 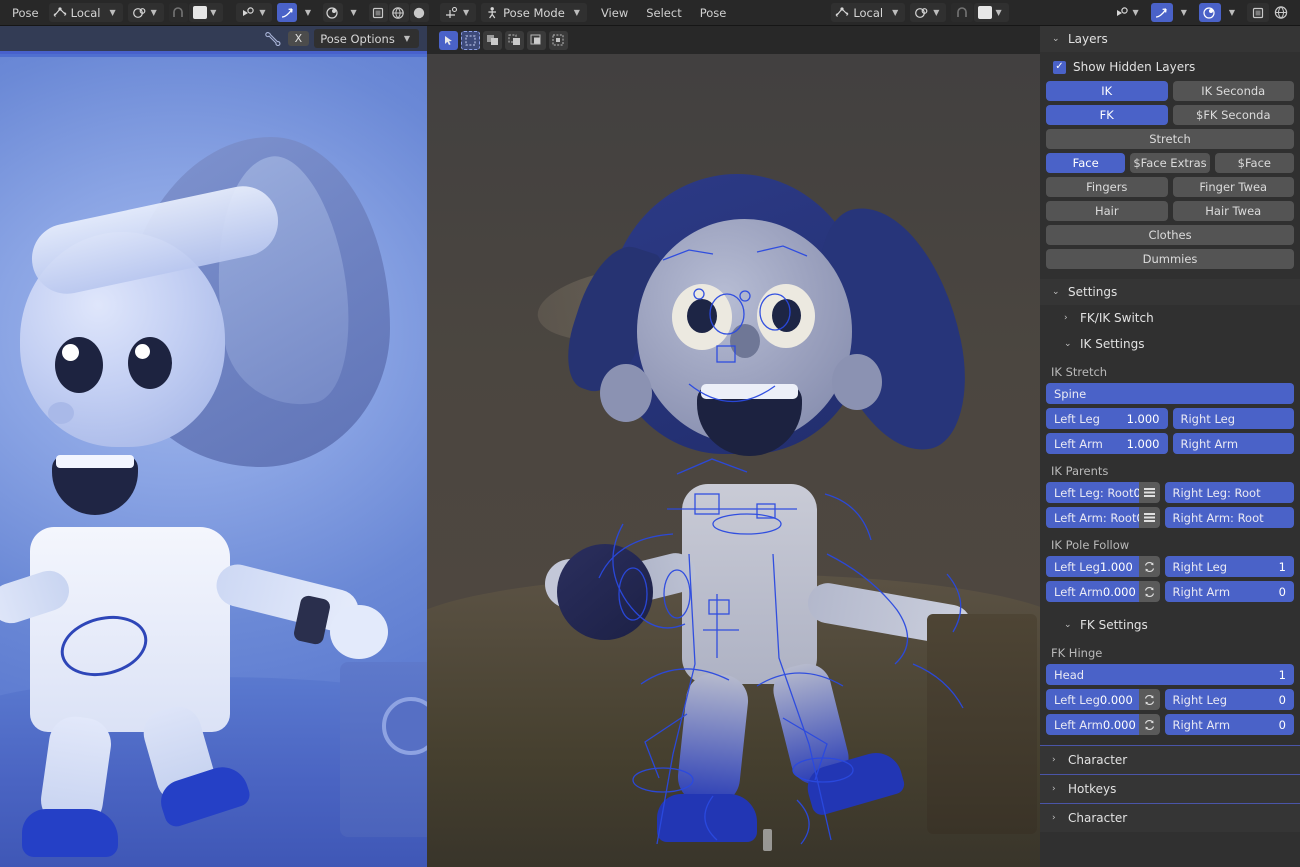 What do you see at coordinates (1128, 12) in the screenshot?
I see `proportional-edit-dropdown-mid: ▼` at bounding box center [1128, 12].